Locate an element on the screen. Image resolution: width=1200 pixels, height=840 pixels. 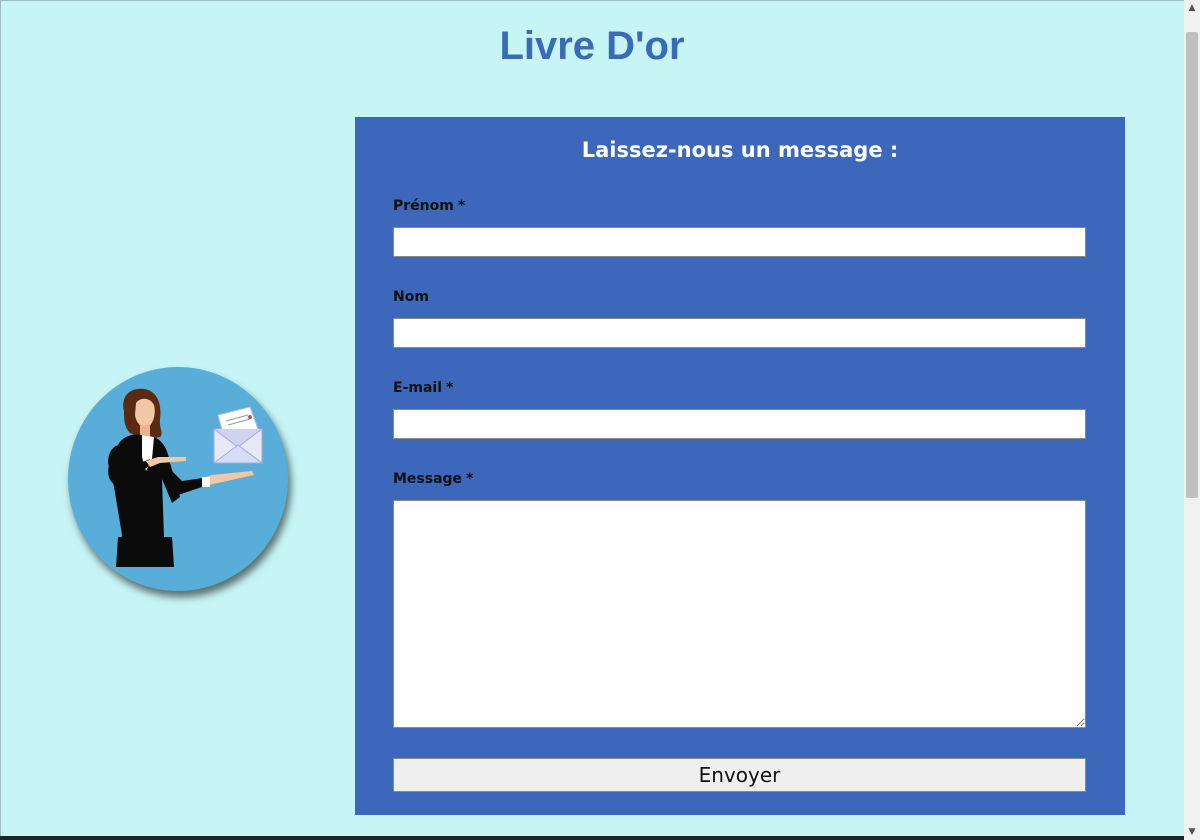
email-label: E-mail * is located at coordinates (423, 388).